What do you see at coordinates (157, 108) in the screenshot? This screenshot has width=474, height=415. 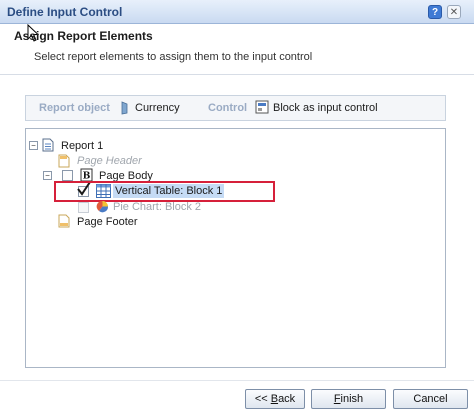 I see `report-object-value: Currency` at bounding box center [157, 108].